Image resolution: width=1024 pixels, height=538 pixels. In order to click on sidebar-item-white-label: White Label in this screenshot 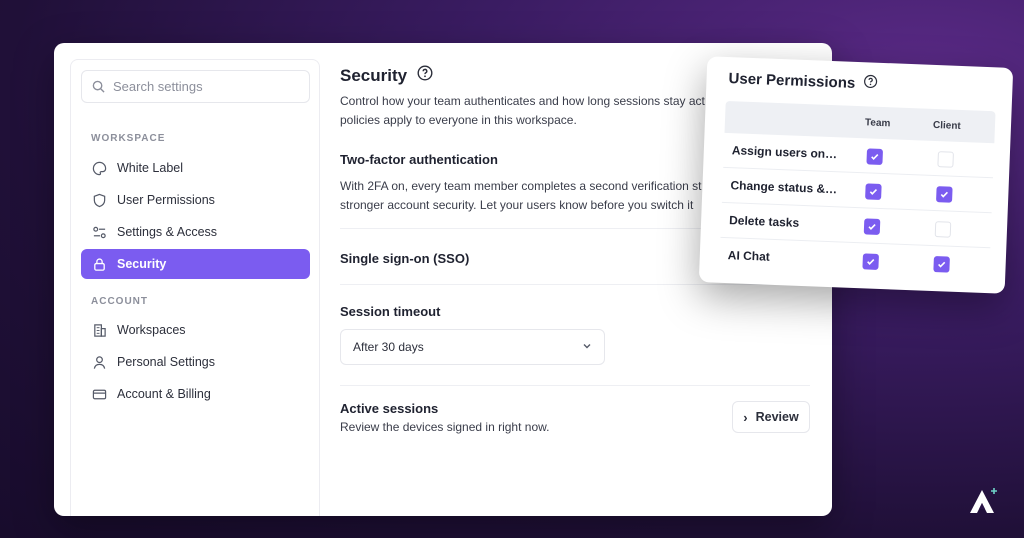, I will do `click(195, 168)`.